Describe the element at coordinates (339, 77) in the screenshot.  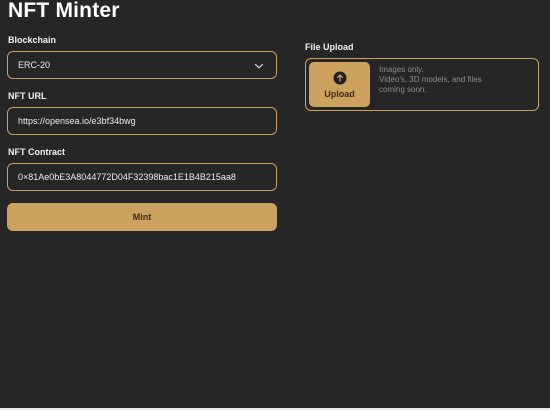
I see `arrow-up-circle-icon` at that location.